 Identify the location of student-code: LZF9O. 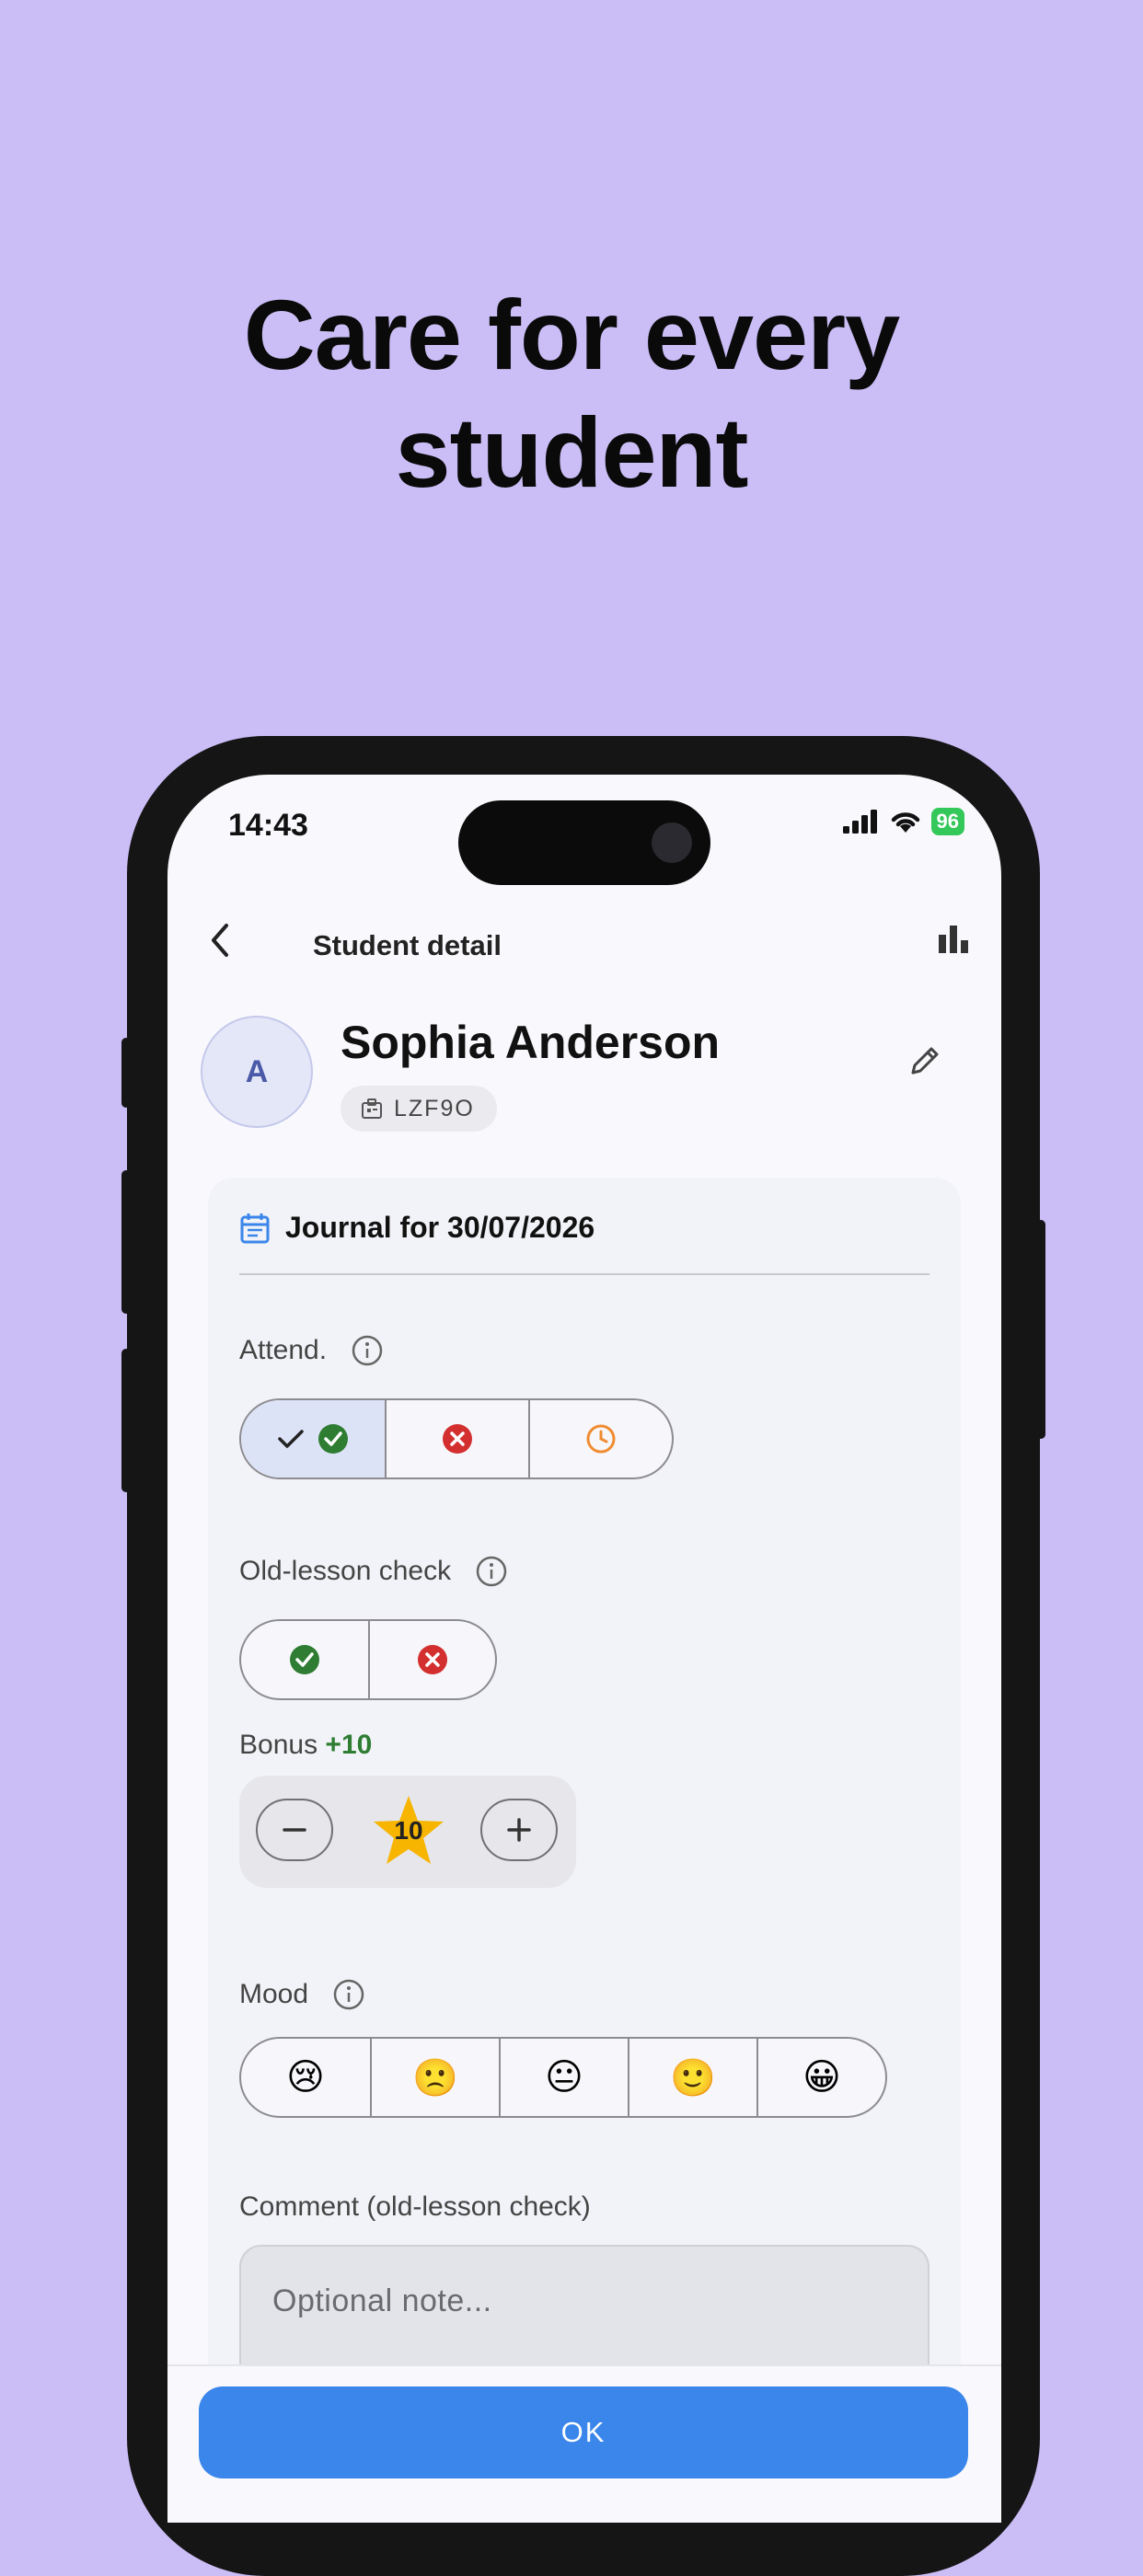
(434, 1108).